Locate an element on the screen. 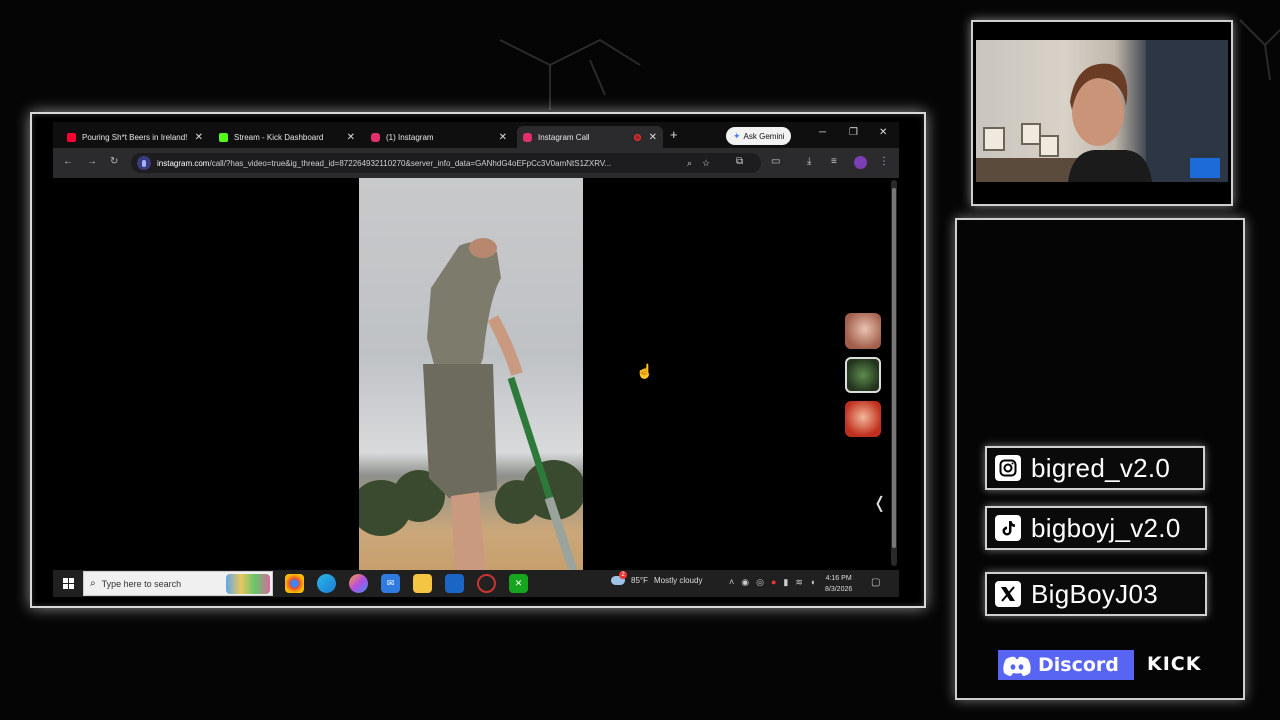 This screenshot has width=1280, height=720. taskbar-apps: ✉ ✕ is located at coordinates (406, 583).